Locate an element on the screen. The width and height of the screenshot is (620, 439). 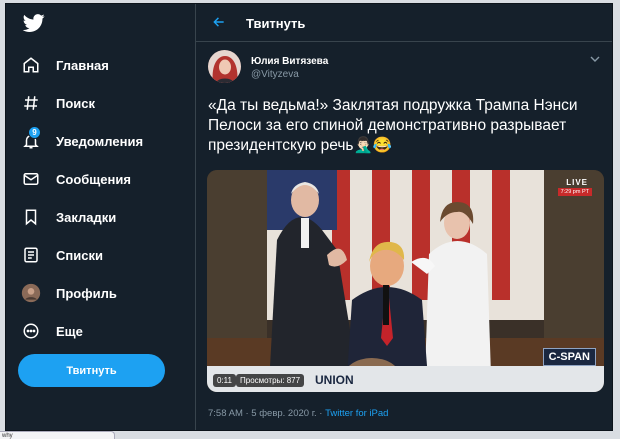
sidebar-item-label: Закладки is located at coordinates (86, 217).